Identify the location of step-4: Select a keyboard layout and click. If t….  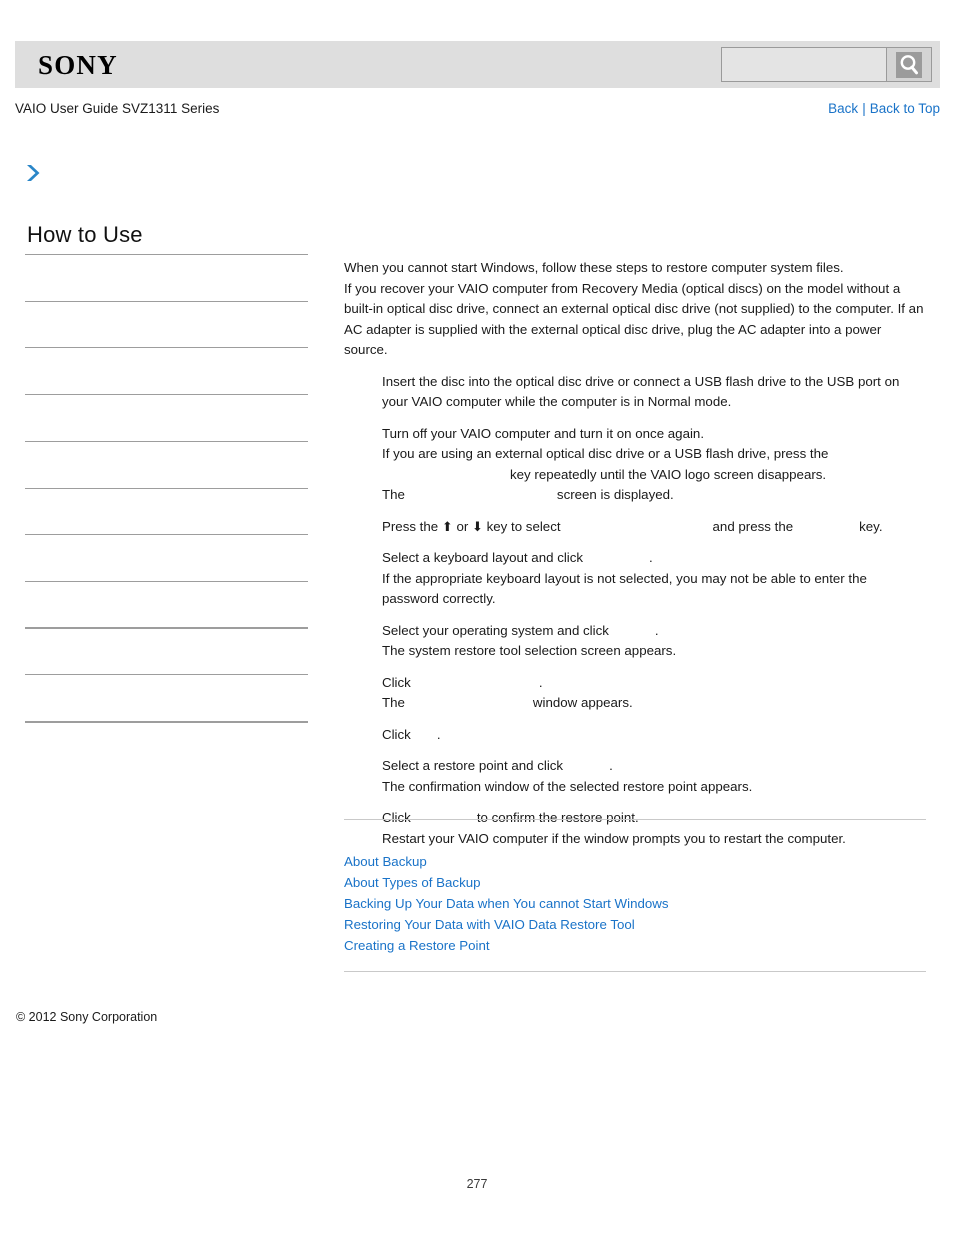
(635, 579).